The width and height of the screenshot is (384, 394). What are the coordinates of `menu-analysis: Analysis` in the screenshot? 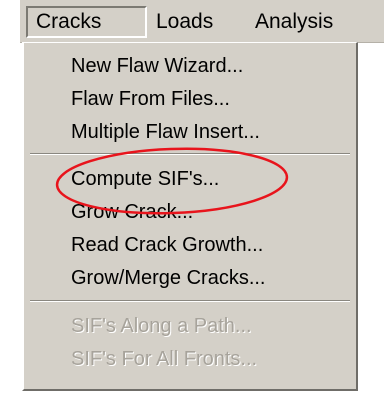 It's located at (294, 22).